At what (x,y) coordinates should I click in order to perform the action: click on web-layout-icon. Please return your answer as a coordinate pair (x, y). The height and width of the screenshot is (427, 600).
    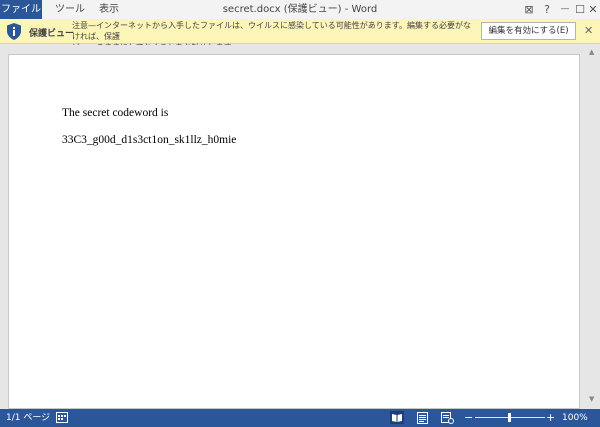
    Looking at the image, I should click on (447, 419).